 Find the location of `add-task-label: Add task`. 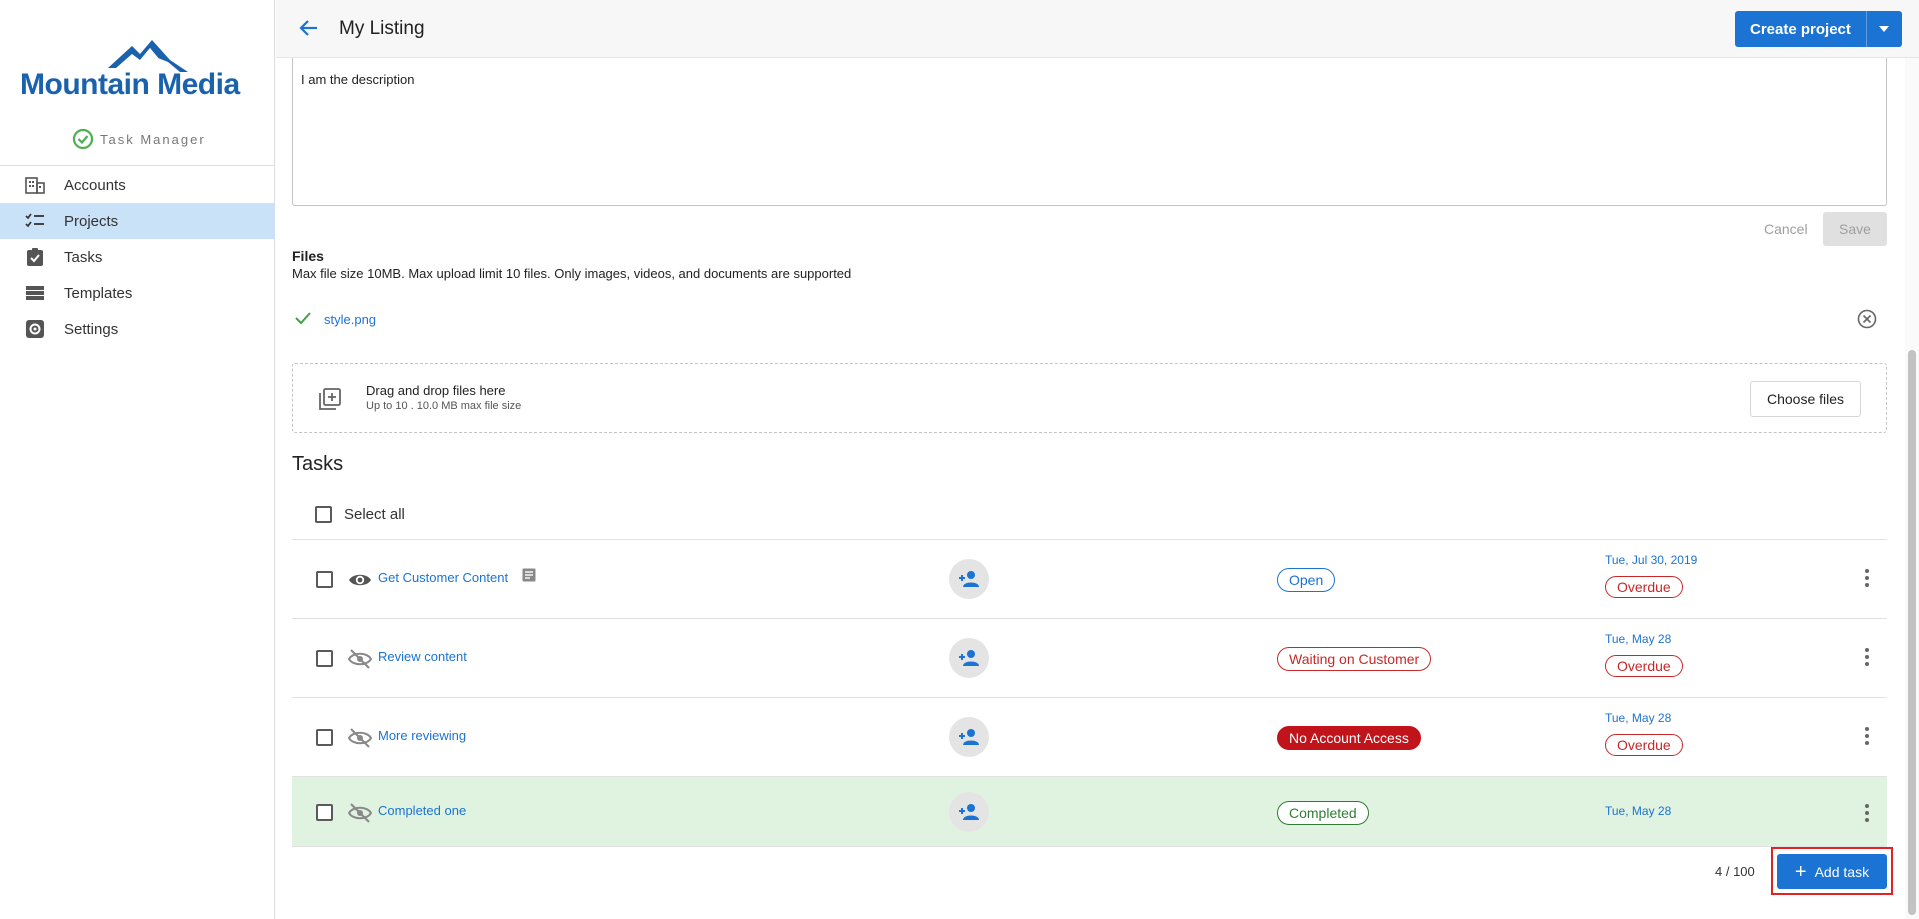

add-task-label: Add task is located at coordinates (1842, 871).